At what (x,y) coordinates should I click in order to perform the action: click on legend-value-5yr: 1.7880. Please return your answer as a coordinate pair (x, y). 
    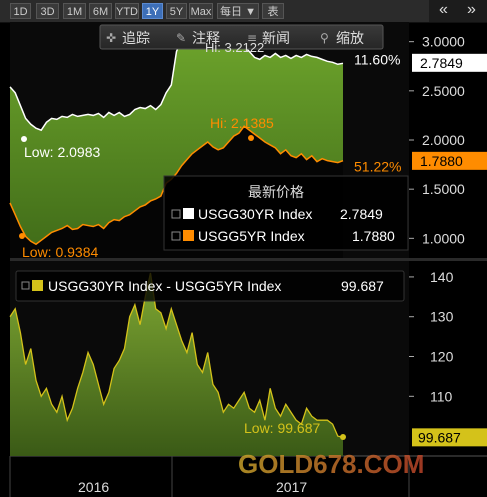
    Looking at the image, I should click on (373, 236).